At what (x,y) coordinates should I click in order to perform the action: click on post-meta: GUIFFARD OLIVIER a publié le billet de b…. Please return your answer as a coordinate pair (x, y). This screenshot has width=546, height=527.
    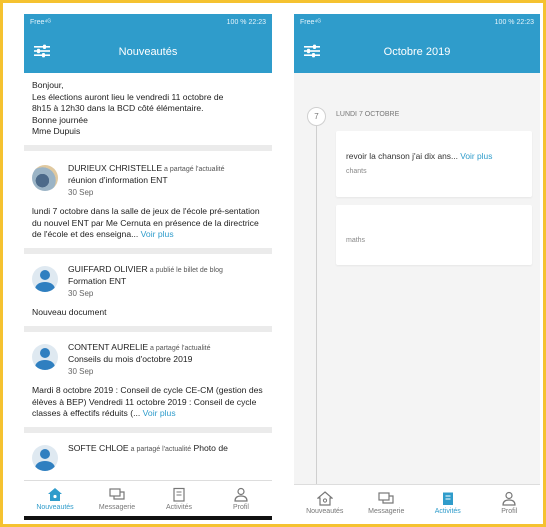
    Looking at the image, I should click on (145, 282).